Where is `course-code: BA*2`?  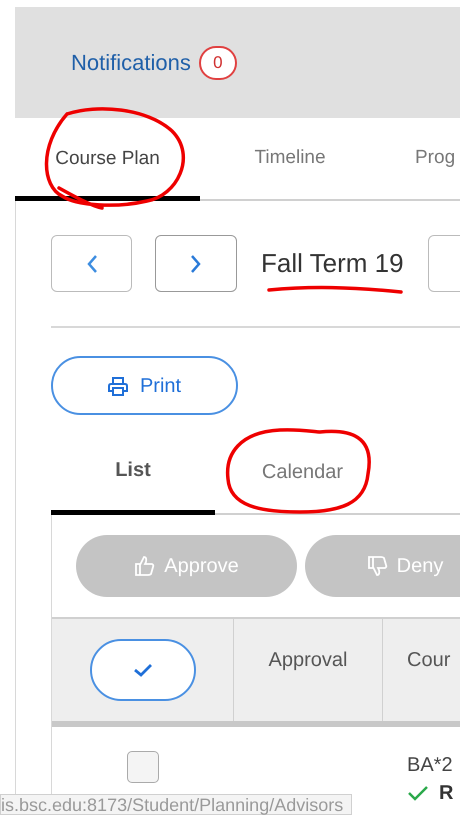
course-code: BA*2 is located at coordinates (430, 765).